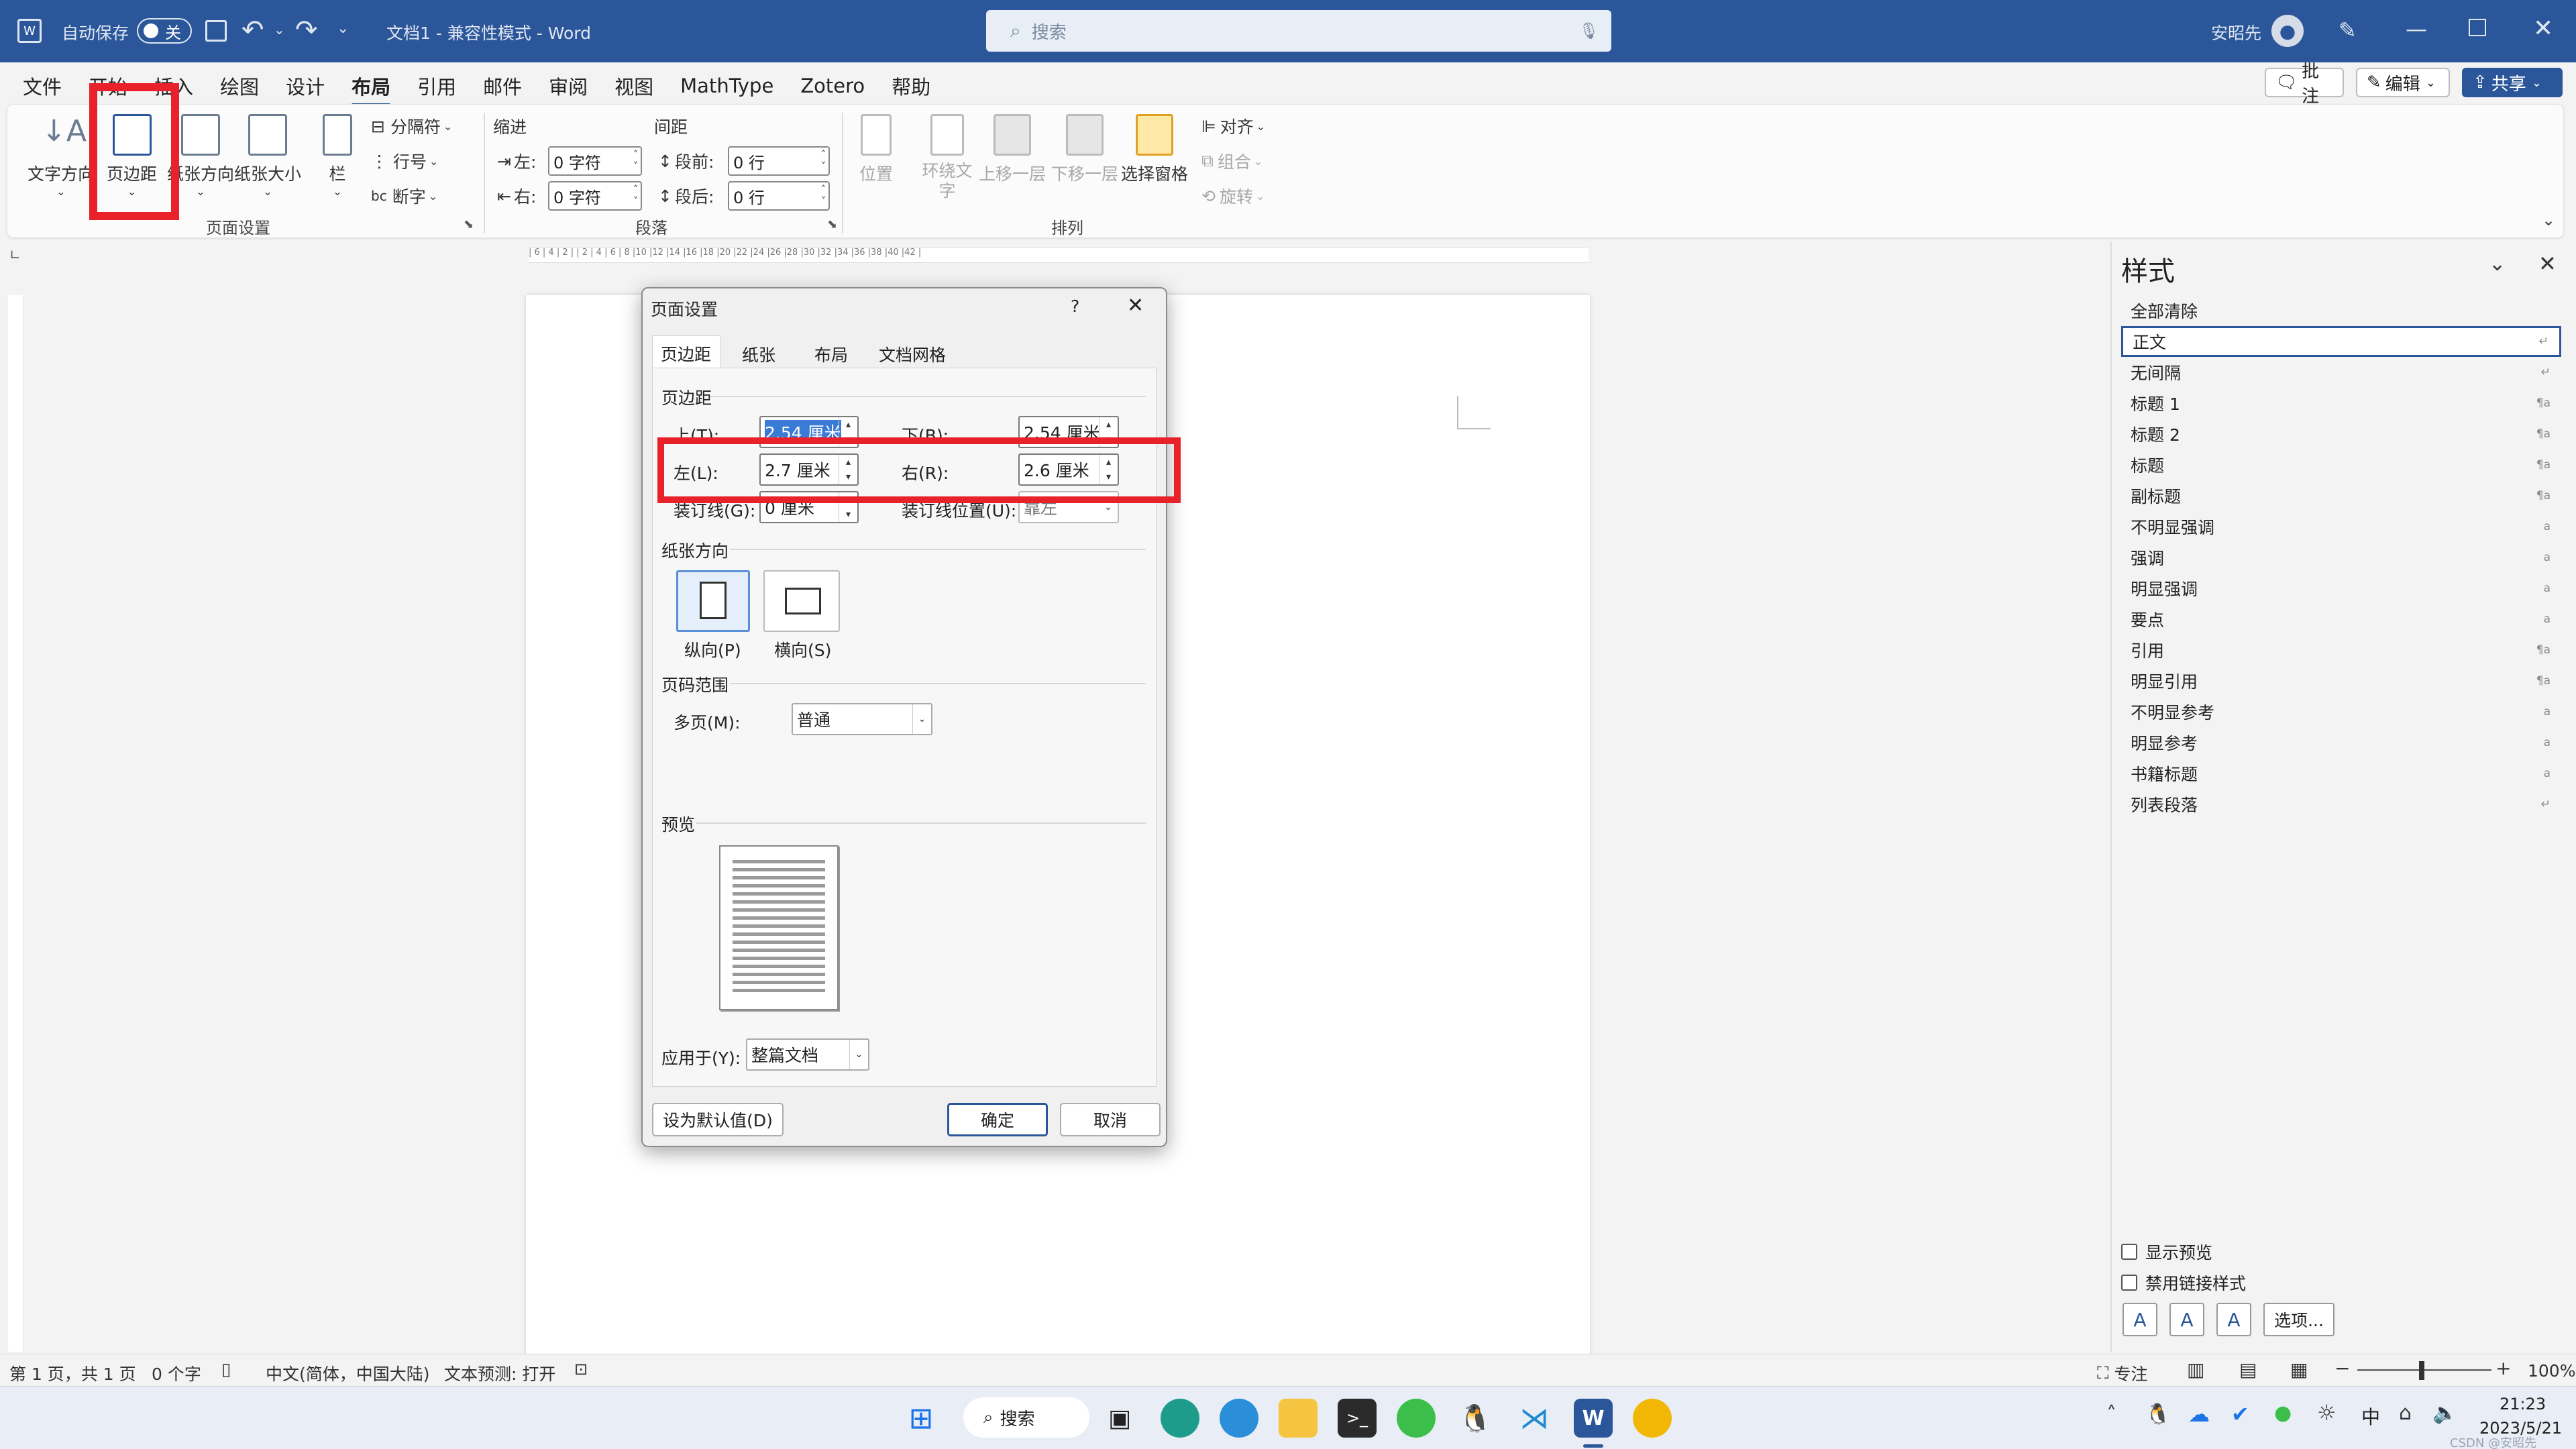  Describe the element at coordinates (2341, 341) in the screenshot. I see `style-item-normal: 正文 ↵` at that location.